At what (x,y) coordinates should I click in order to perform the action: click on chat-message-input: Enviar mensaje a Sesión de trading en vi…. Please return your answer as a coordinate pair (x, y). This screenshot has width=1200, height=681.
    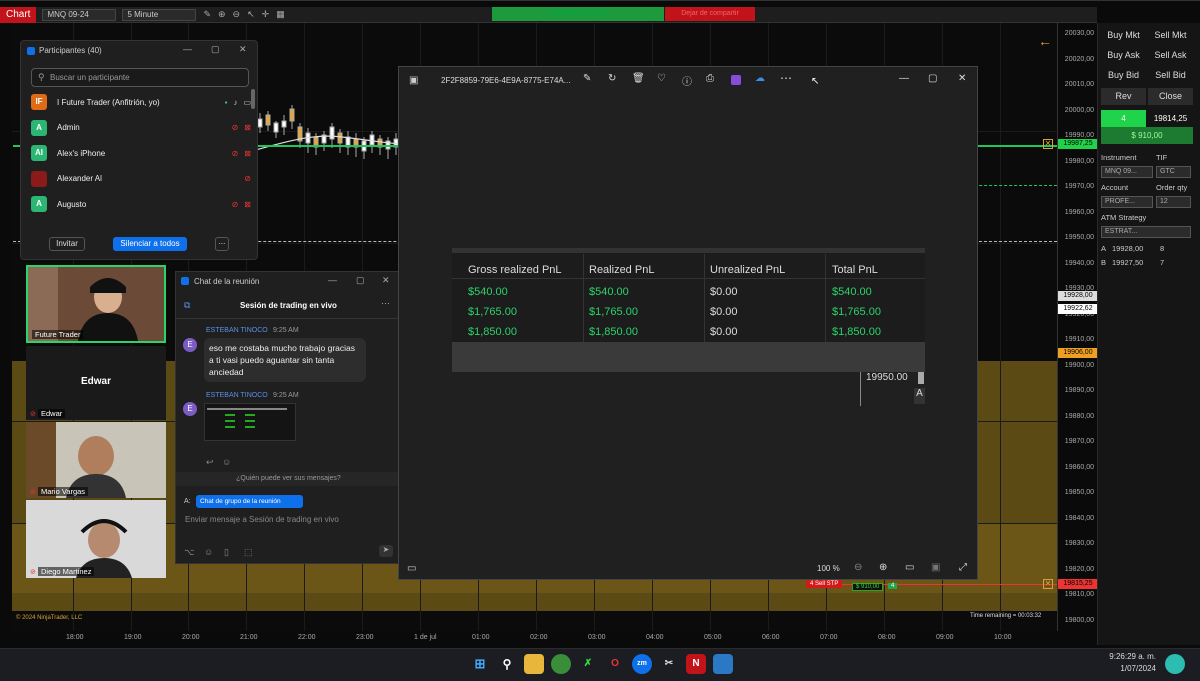
    Looking at the image, I should click on (262, 519).